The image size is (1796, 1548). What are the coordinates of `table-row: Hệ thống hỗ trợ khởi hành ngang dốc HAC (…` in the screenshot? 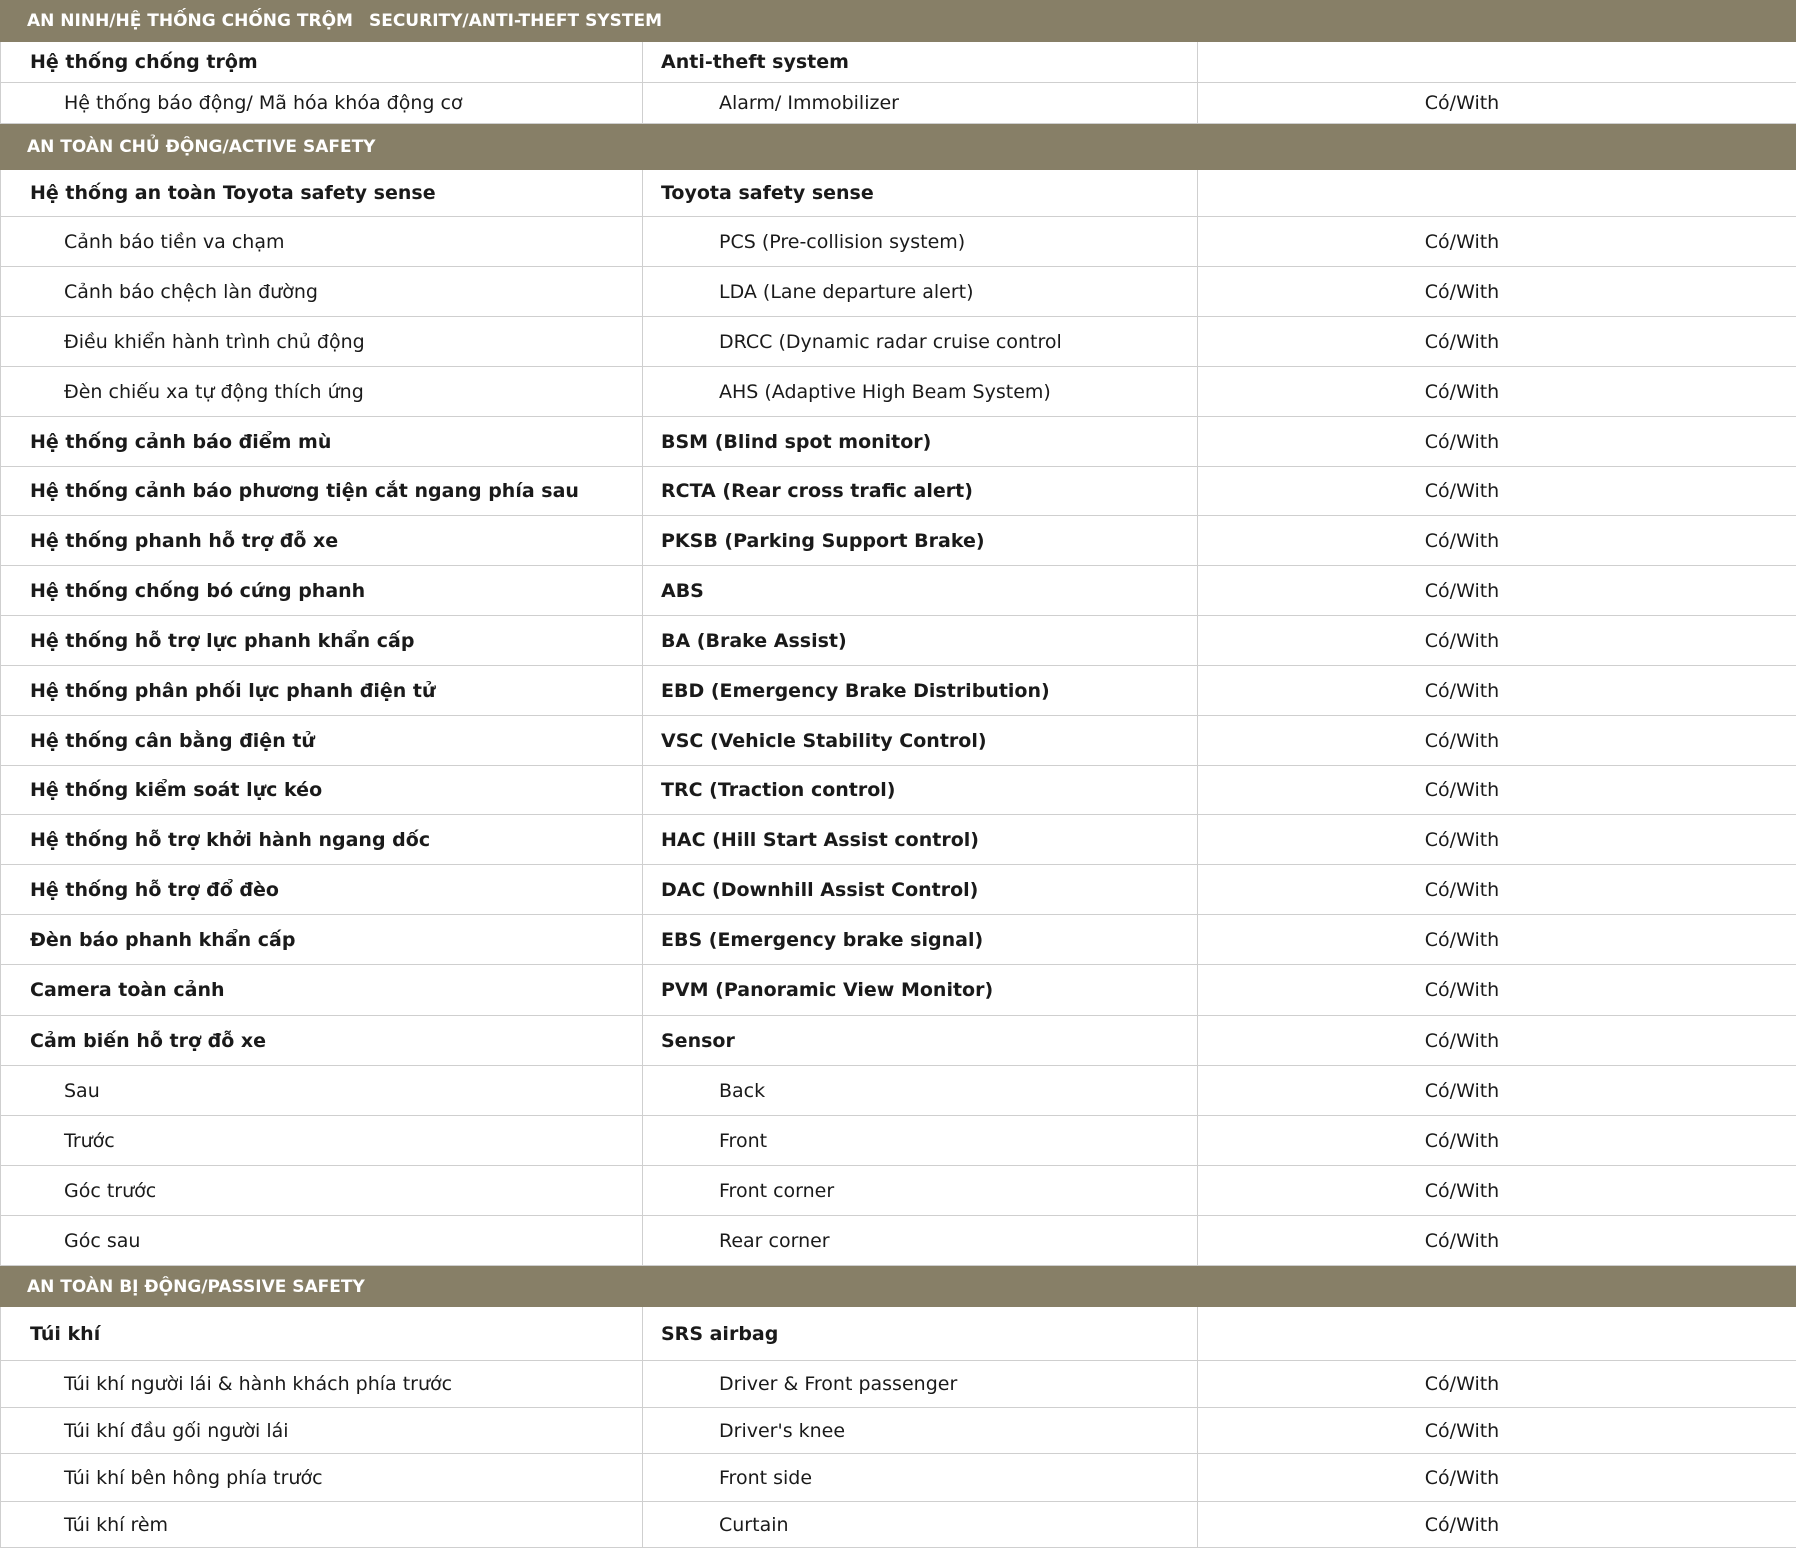 It's located at (898, 840).